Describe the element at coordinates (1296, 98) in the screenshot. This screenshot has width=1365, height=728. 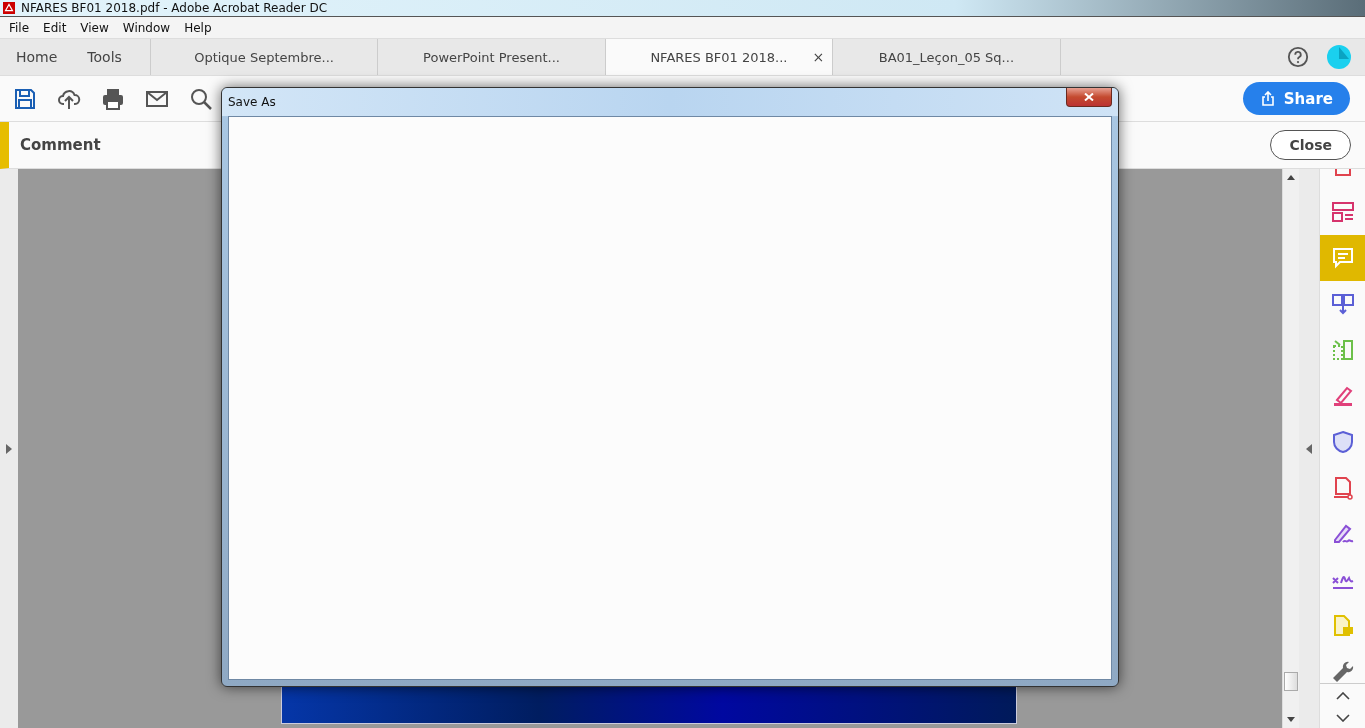
I see `share-button: Share` at that location.